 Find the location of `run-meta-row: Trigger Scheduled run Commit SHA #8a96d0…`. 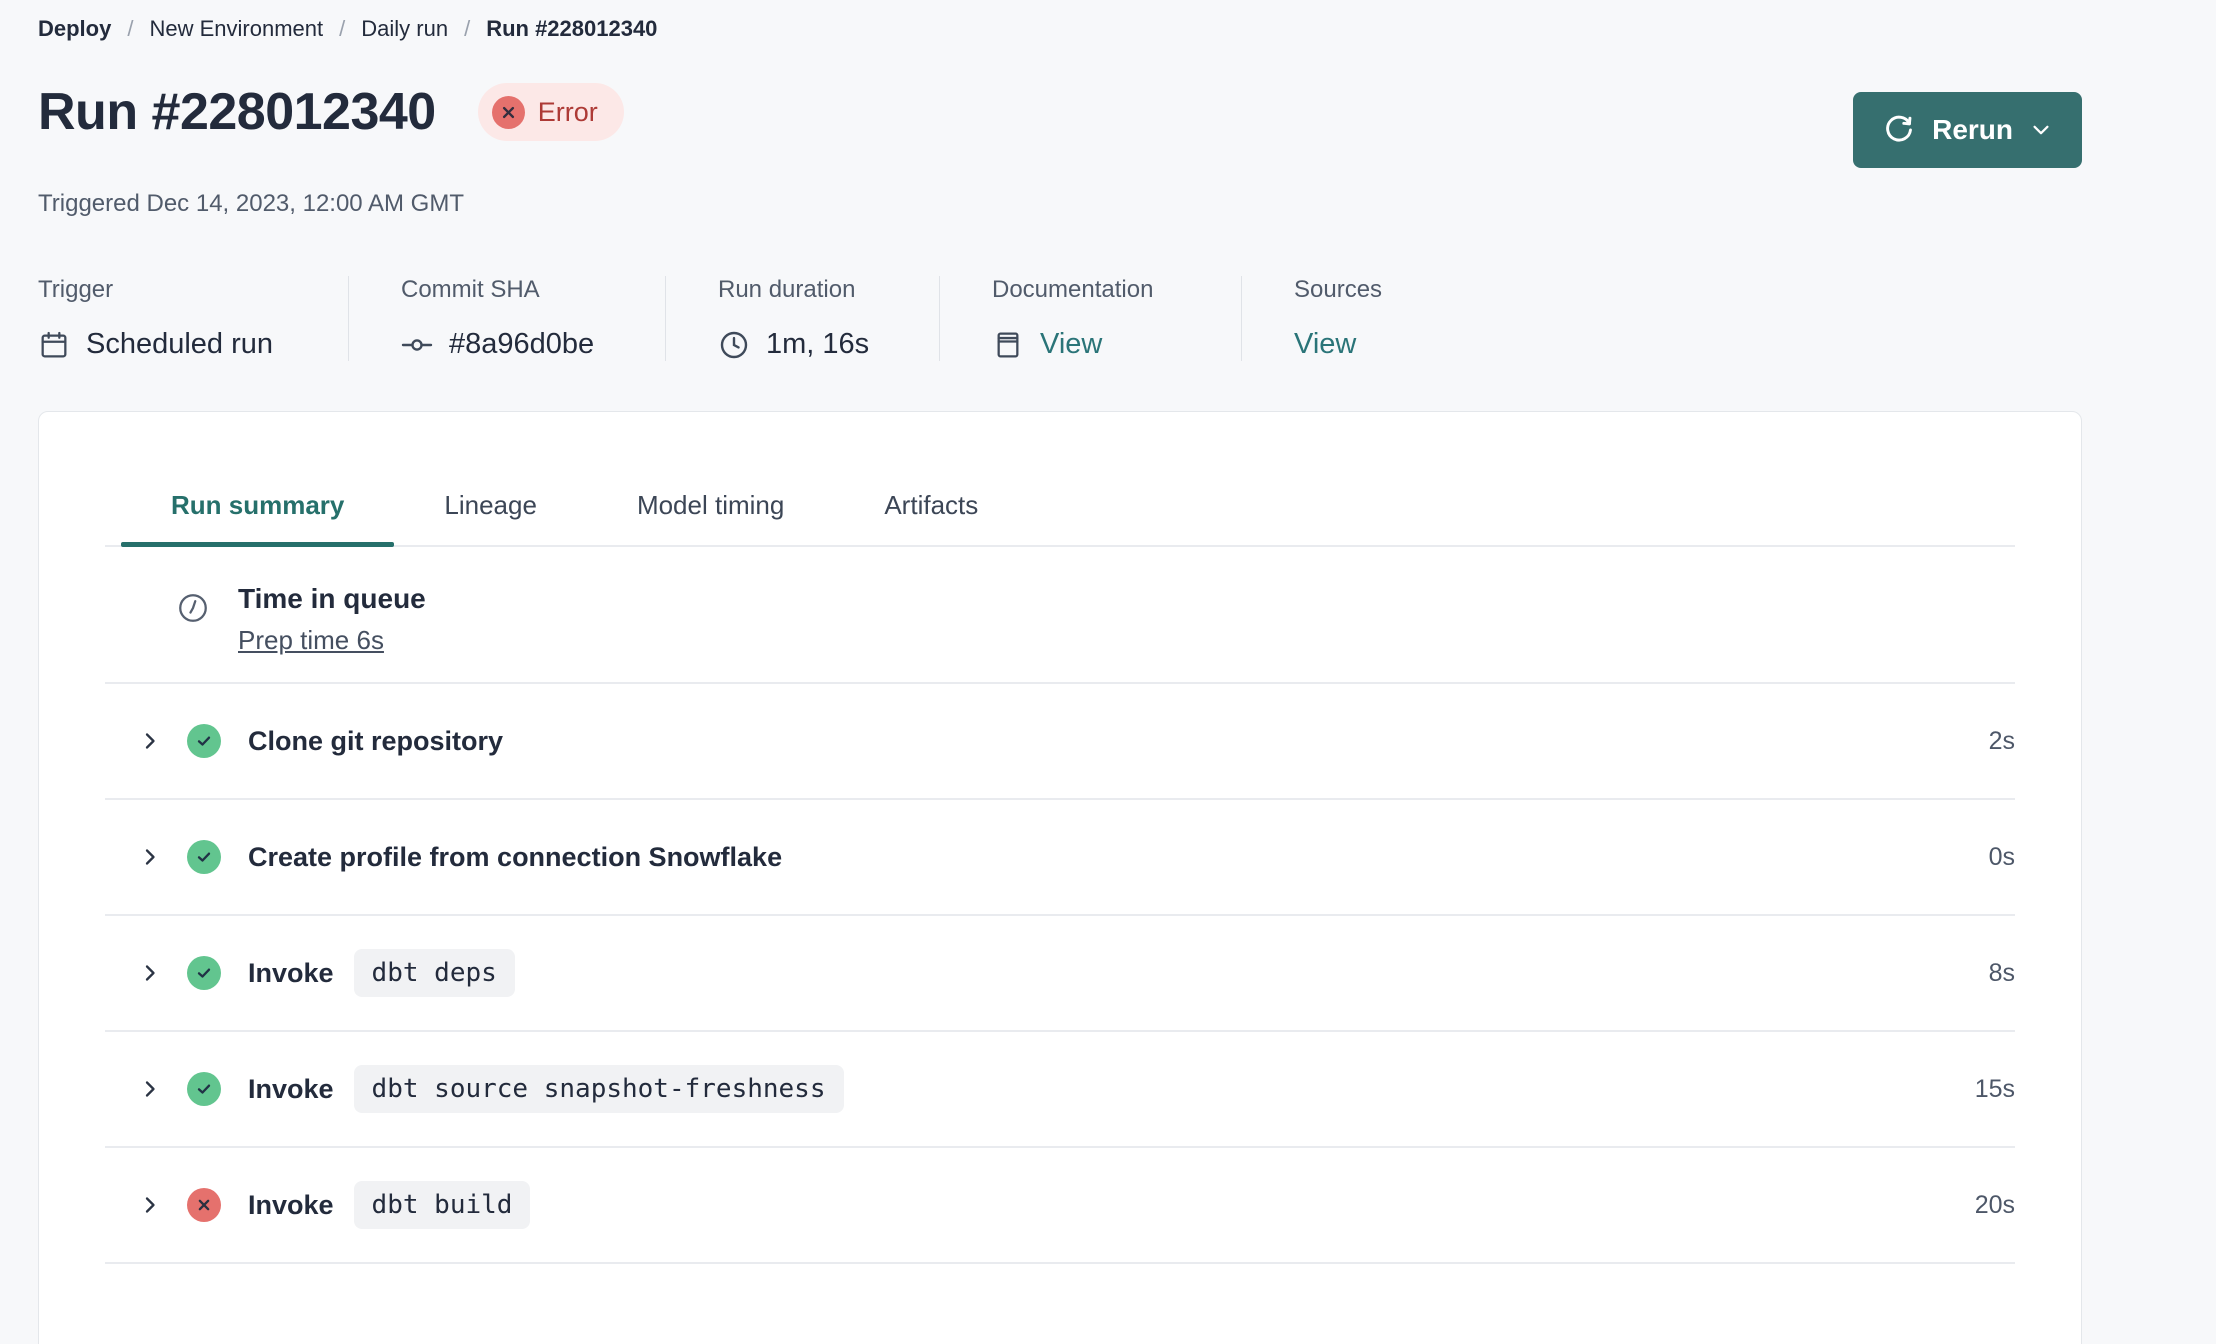

run-meta-row: Trigger Scheduled run Commit SHA #8a96d0… is located at coordinates (1060, 318).